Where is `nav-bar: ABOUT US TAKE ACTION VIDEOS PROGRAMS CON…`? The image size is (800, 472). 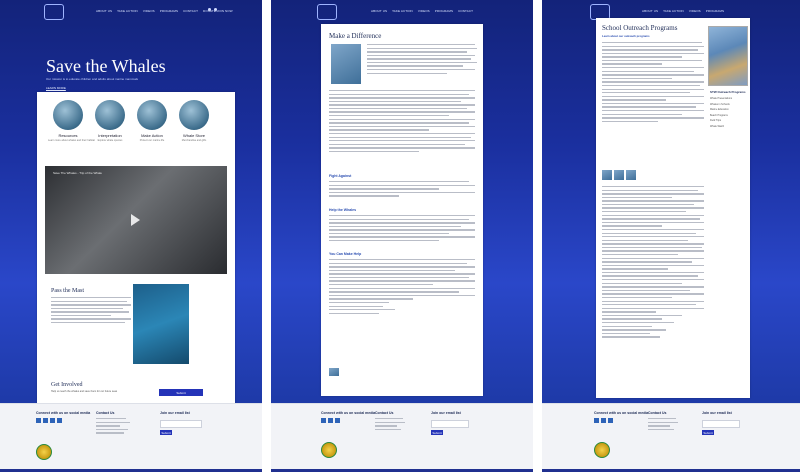 nav-bar: ABOUT US TAKE ACTION VIDEOS PROGRAMS CON… is located at coordinates (402, 11).